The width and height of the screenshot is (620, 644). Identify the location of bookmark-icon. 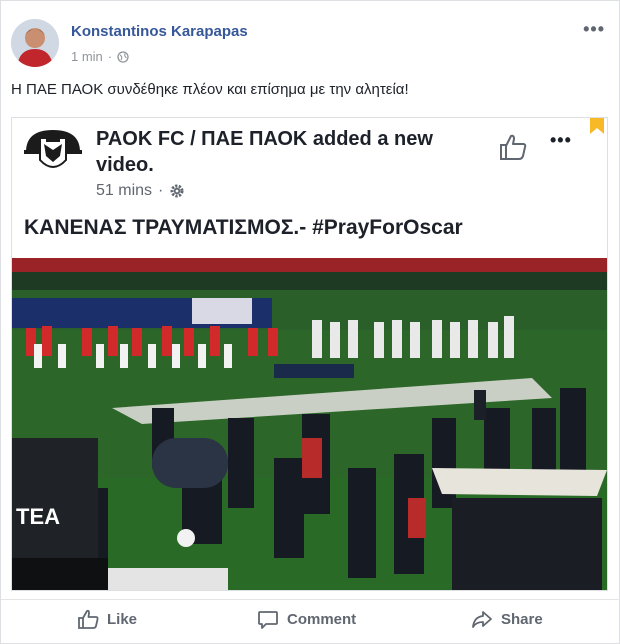
(597, 126).